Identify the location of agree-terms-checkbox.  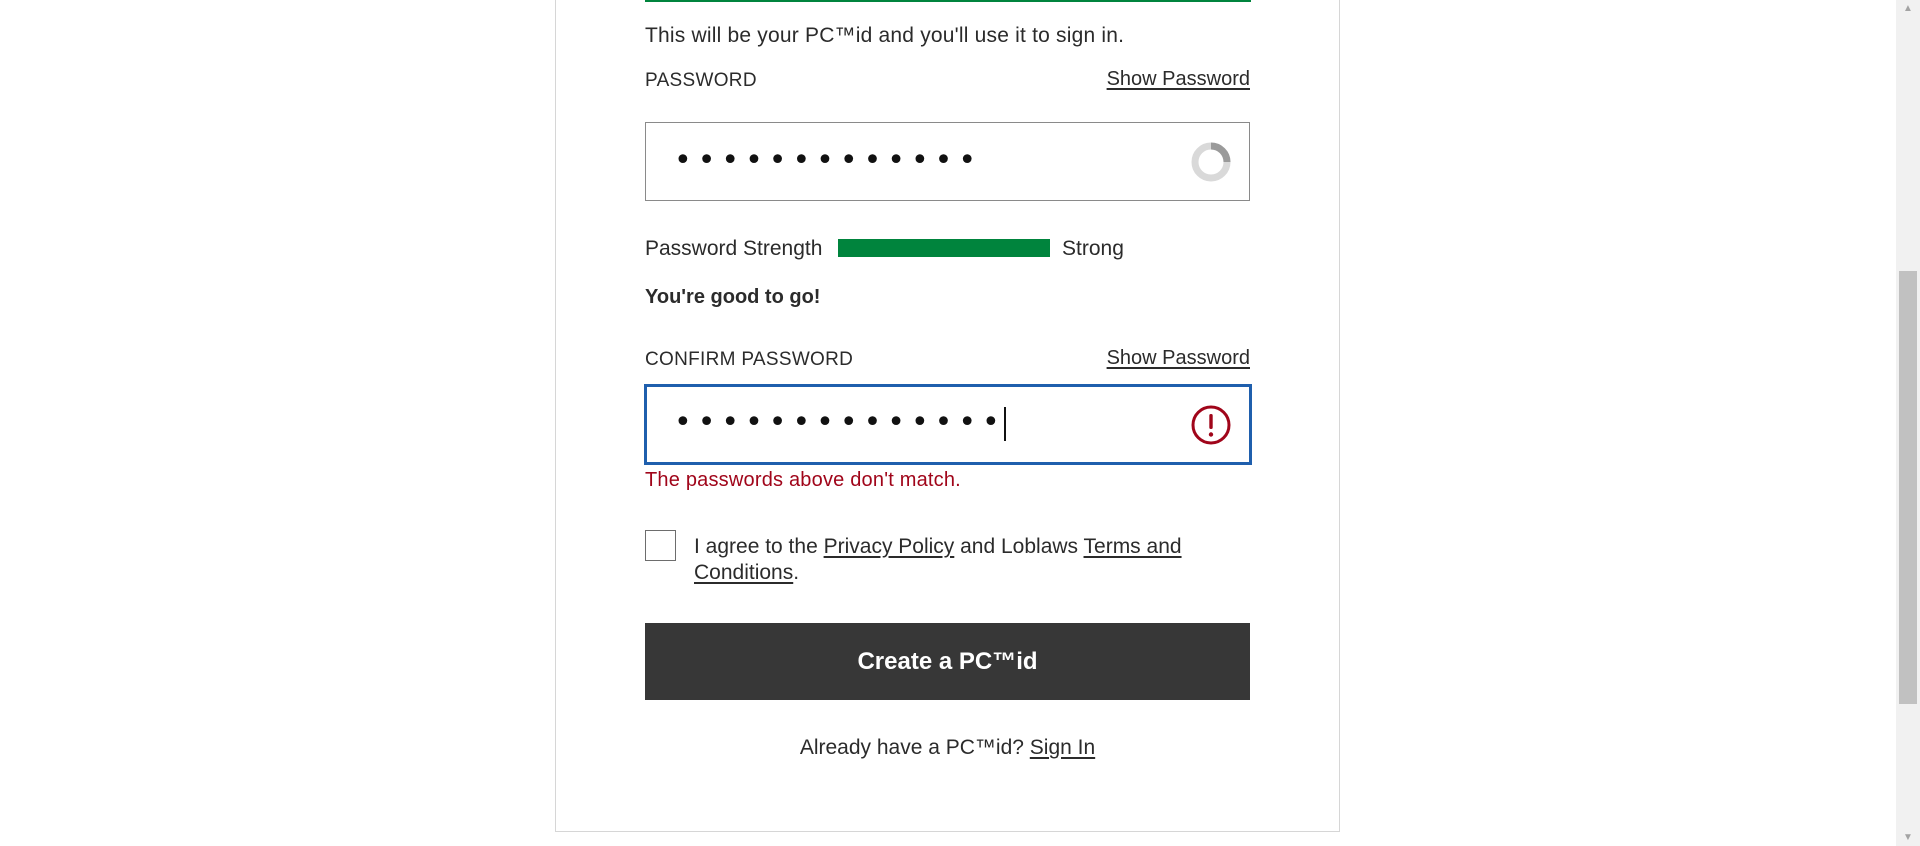
(660, 545).